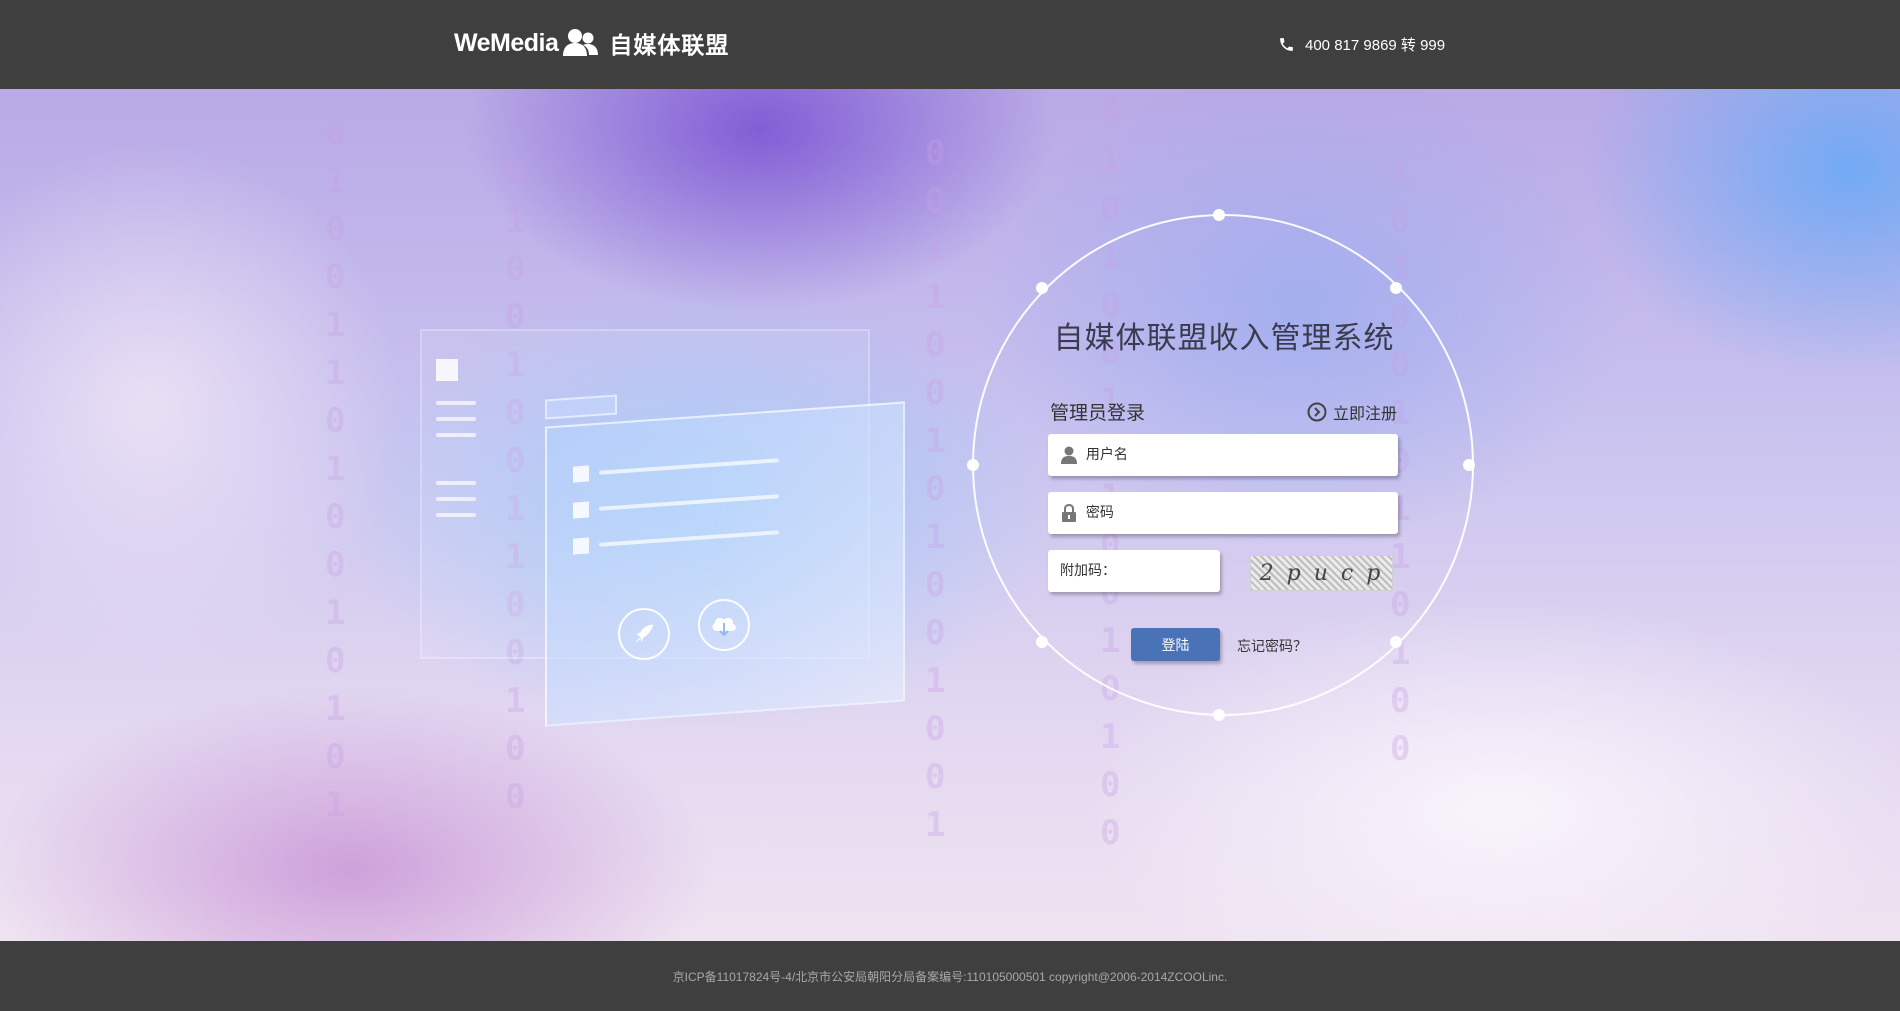  Describe the element at coordinates (1317, 412) in the screenshot. I see `chevron-right-circle-icon` at that location.